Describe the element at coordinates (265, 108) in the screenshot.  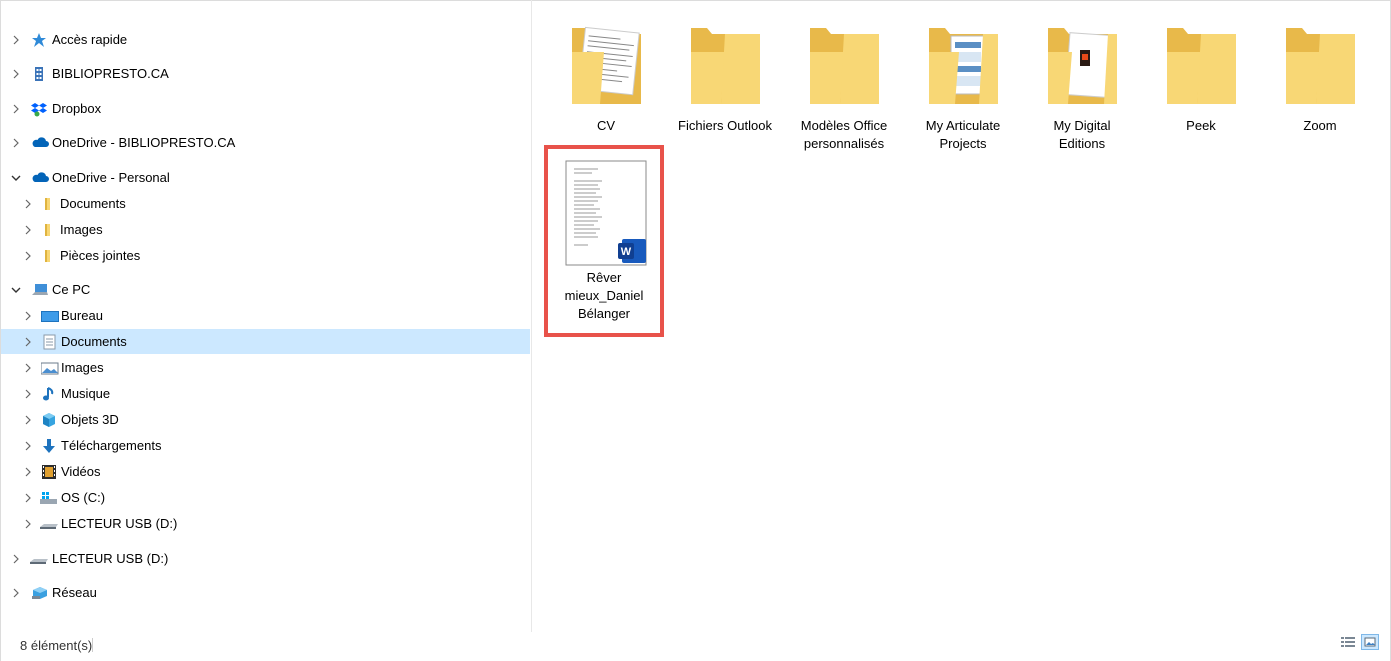
I see `nav-item-dropbox: Dropbox` at that location.